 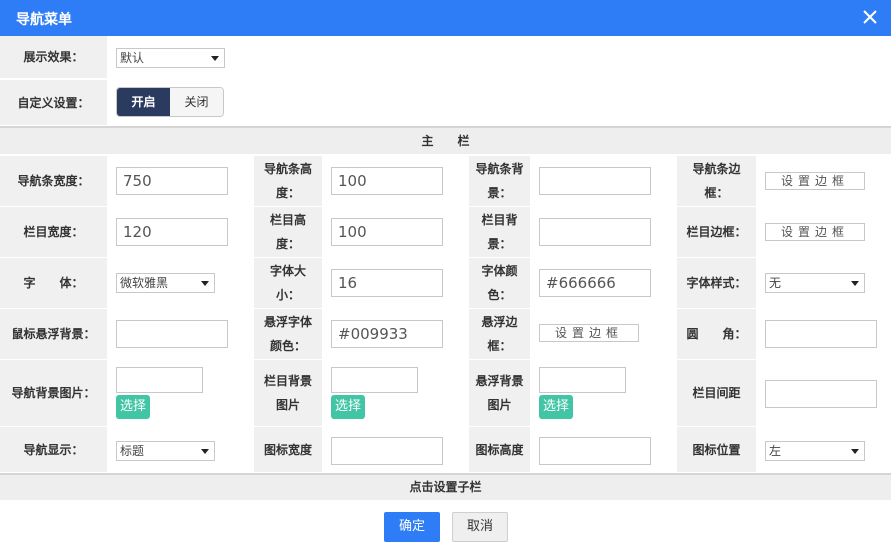 What do you see at coordinates (499, 322) in the screenshot?
I see `hover-border-label-line1: 悬浮边` at bounding box center [499, 322].